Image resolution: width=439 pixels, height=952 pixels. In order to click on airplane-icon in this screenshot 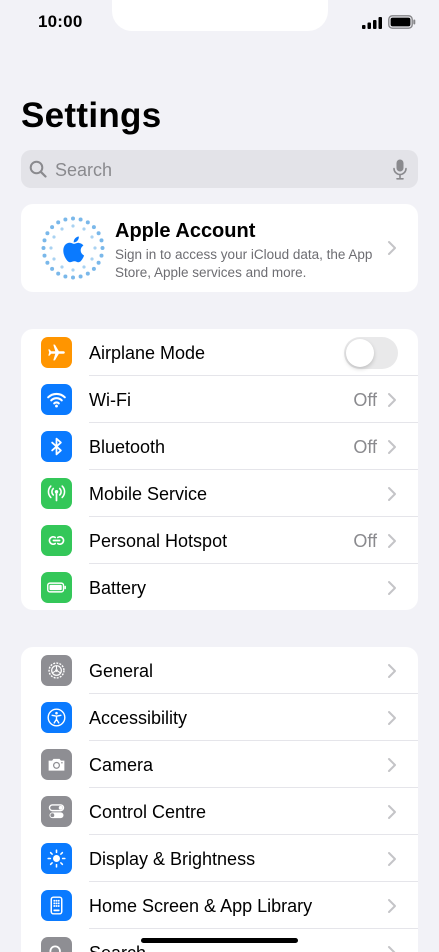, I will do `click(56, 352)`.